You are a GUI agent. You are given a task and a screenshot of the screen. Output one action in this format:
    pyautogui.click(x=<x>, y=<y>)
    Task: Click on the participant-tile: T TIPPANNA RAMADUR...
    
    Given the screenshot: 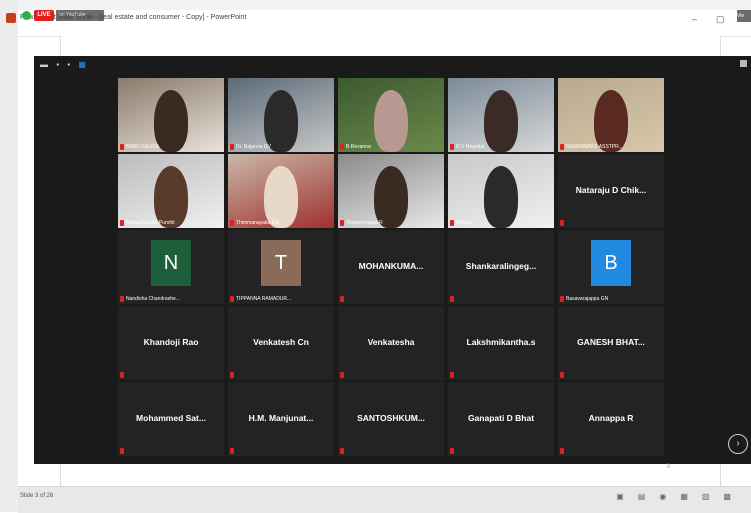 What is the action you would take?
    pyautogui.click(x=281, y=267)
    